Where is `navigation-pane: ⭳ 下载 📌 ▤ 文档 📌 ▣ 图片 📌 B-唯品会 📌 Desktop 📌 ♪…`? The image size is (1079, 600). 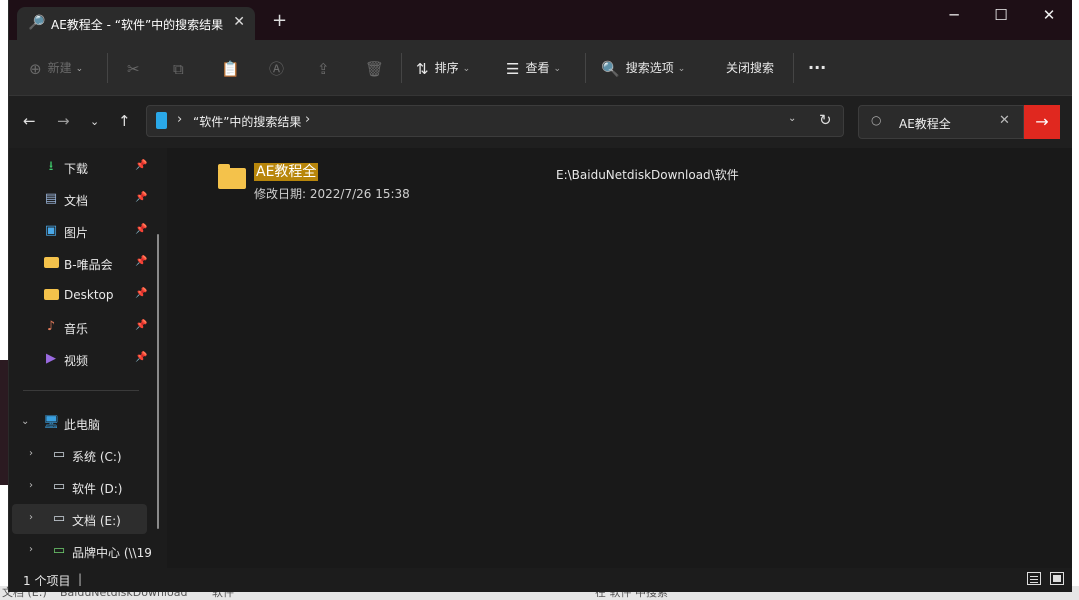
navigation-pane: ⭳ 下载 📌 ▤ 文档 📌 ▣ 图片 📌 B-唯品会 📌 Desktop 📌 ♪… is located at coordinates (88, 358).